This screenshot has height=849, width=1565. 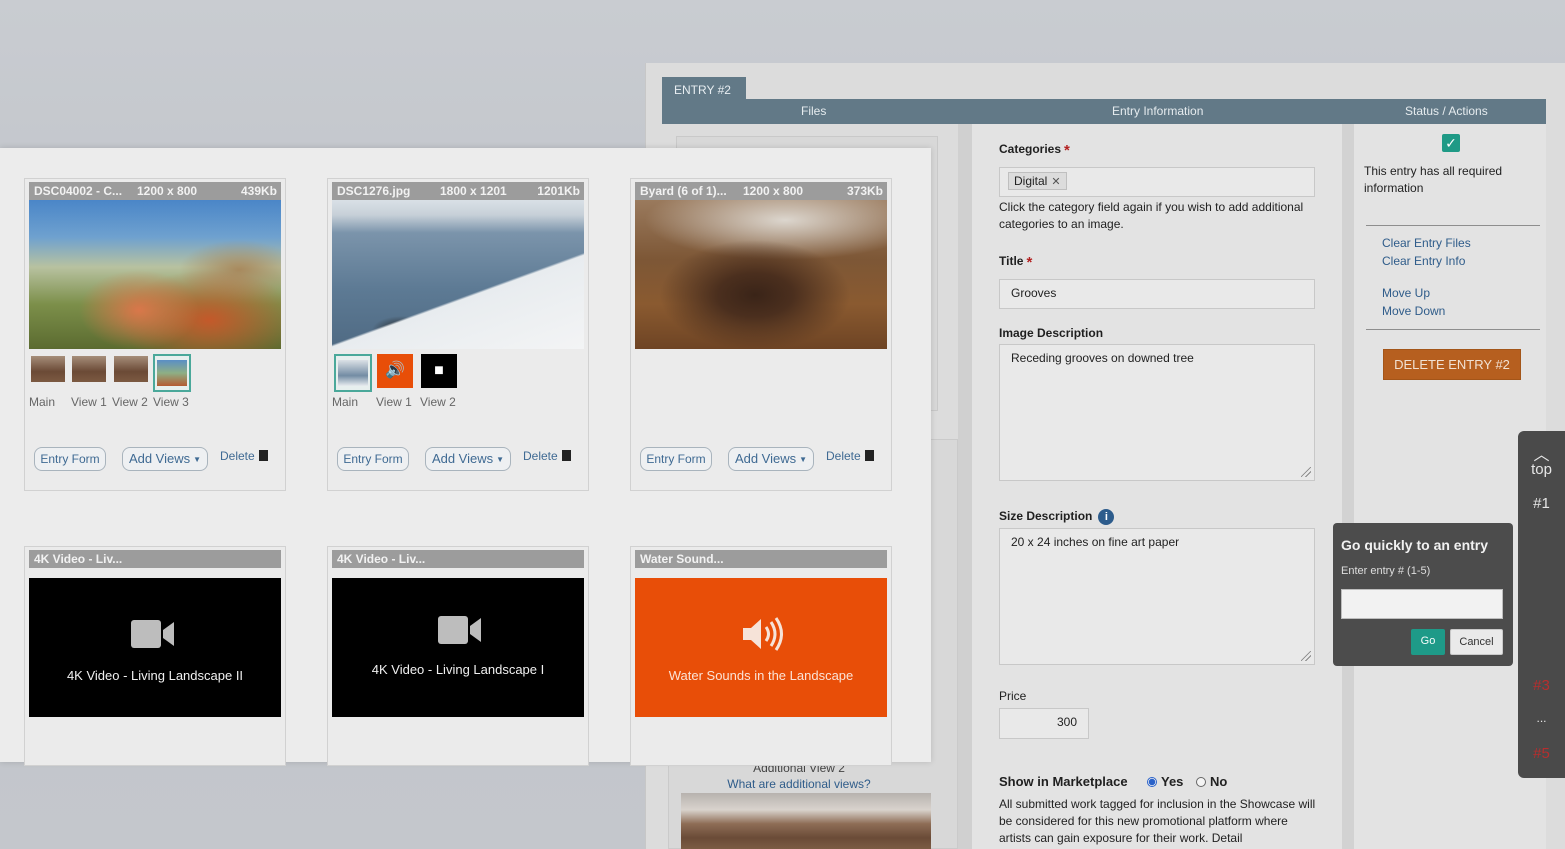 I want to click on radio-icon, so click(x=1201, y=781).